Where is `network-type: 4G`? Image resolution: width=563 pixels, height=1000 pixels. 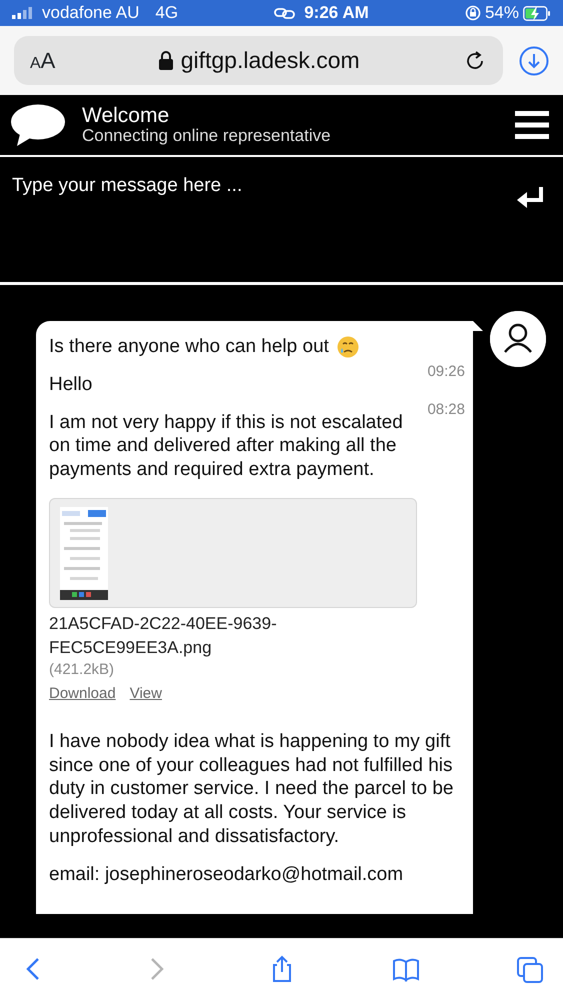 network-type: 4G is located at coordinates (166, 13).